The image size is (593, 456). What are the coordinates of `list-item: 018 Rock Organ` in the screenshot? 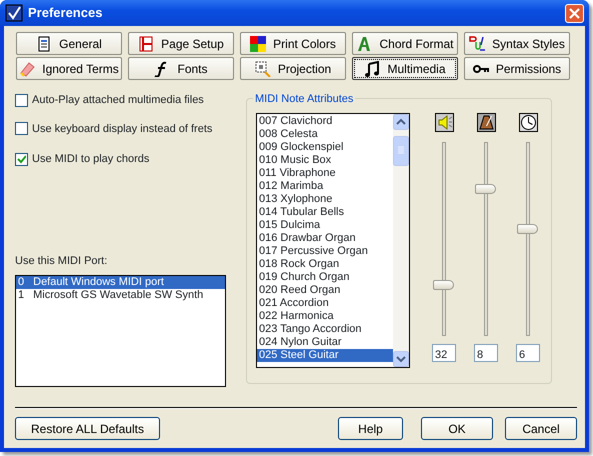 It's located at (325, 264).